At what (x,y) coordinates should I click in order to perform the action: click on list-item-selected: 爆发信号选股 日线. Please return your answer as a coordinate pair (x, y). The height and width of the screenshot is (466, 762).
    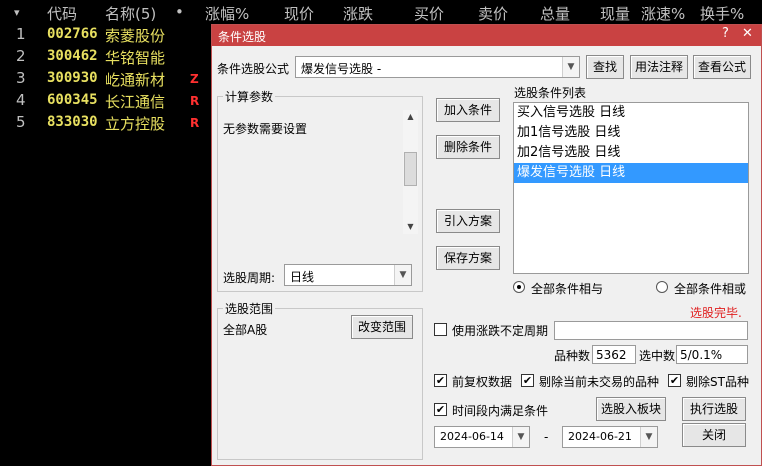
    Looking at the image, I should click on (631, 173).